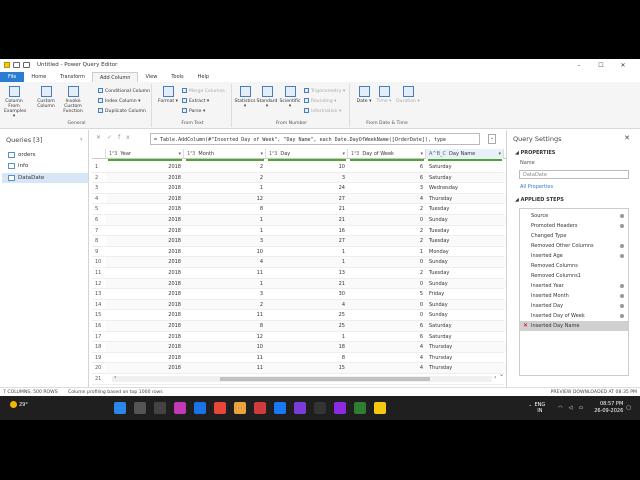 The width and height of the screenshot is (640, 480). What do you see at coordinates (73, 100) in the screenshot?
I see `invoke-custom-function-button: Invoke Custom Function` at bounding box center [73, 100].